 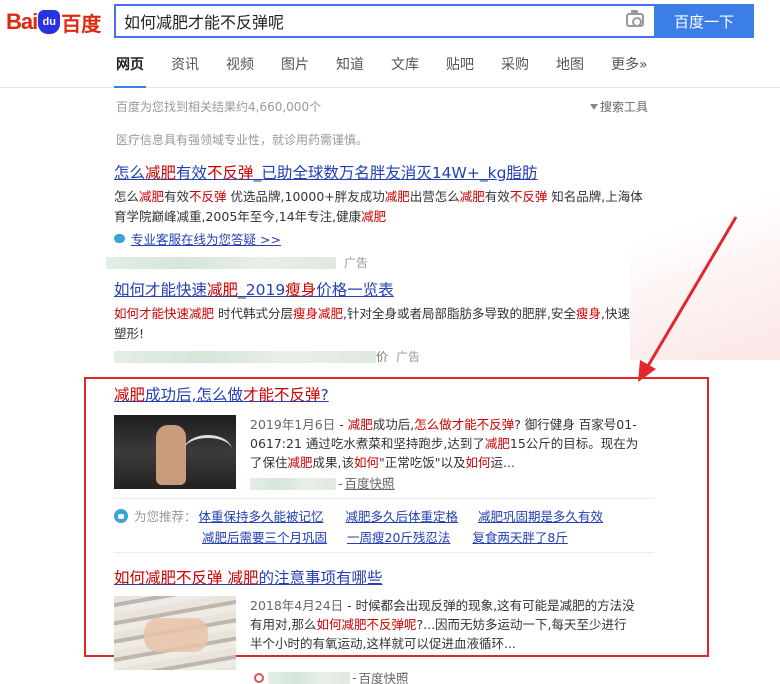 What do you see at coordinates (364, 21) in the screenshot?
I see `search-input` at bounding box center [364, 21].